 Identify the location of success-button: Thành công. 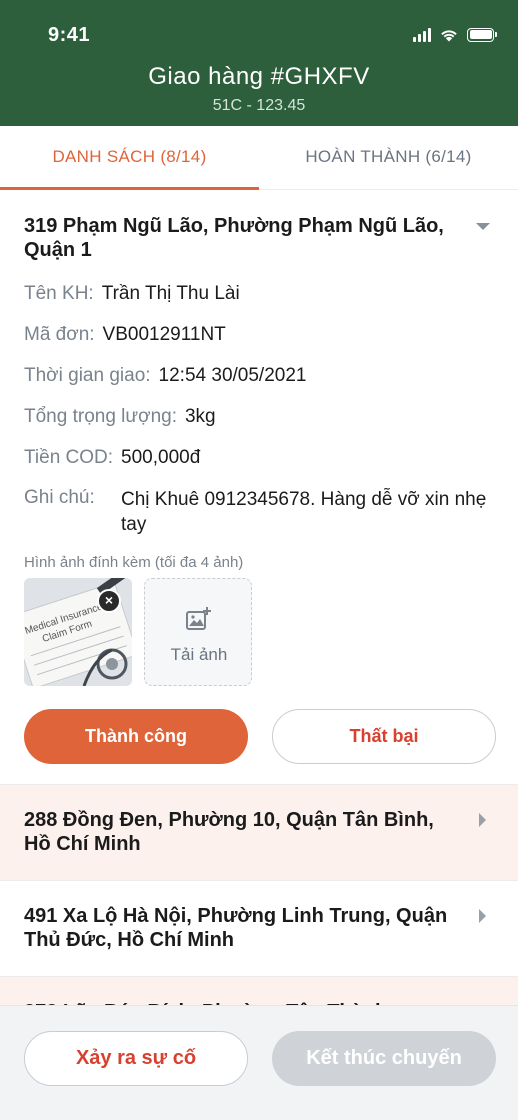
(136, 736).